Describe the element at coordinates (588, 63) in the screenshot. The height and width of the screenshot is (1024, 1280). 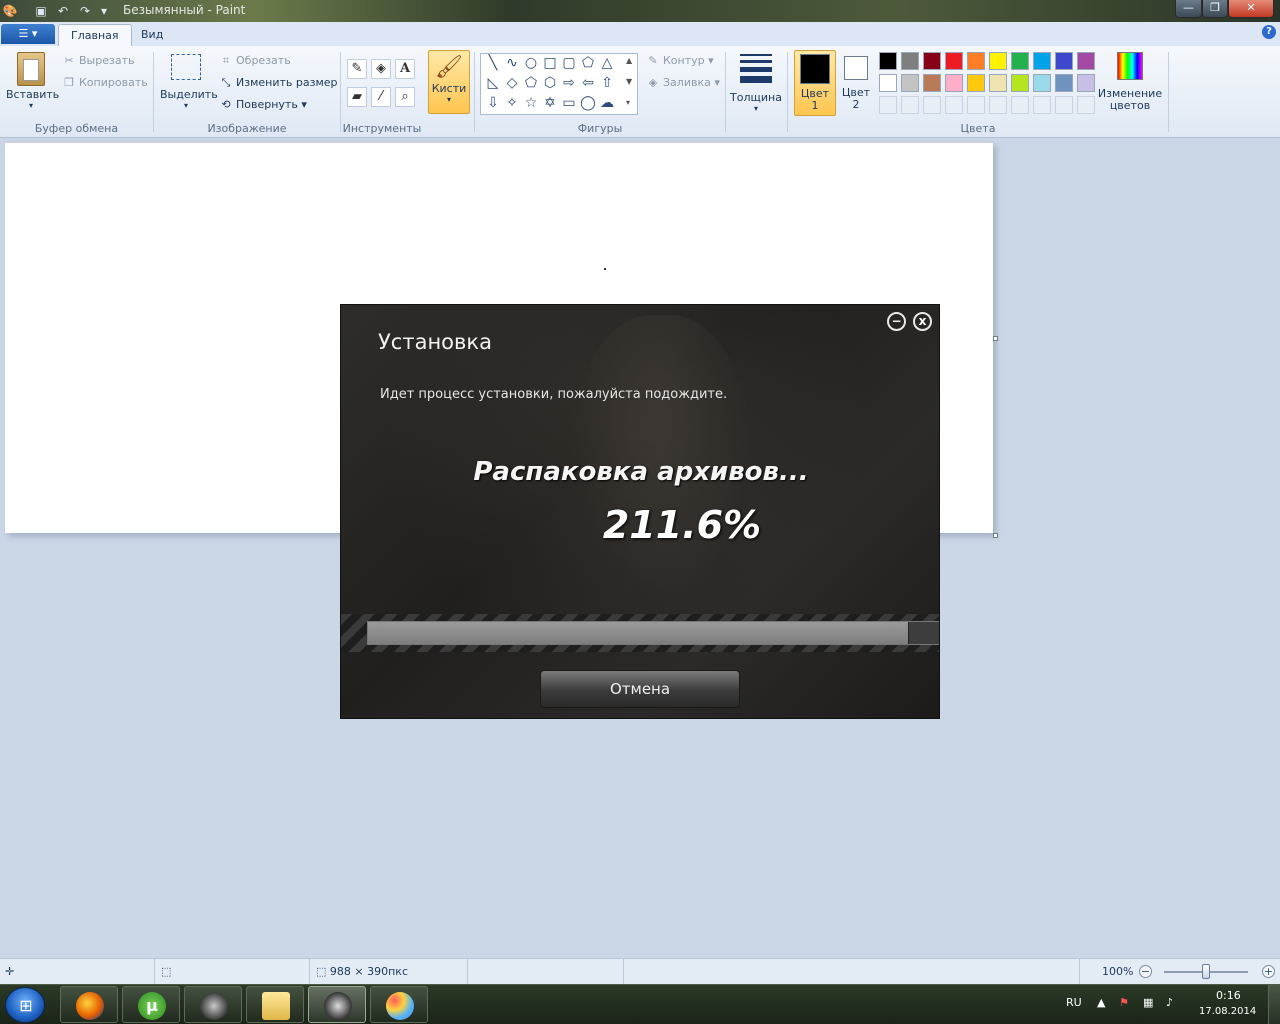
I see `polygon-shape-icon: ⬠` at that location.